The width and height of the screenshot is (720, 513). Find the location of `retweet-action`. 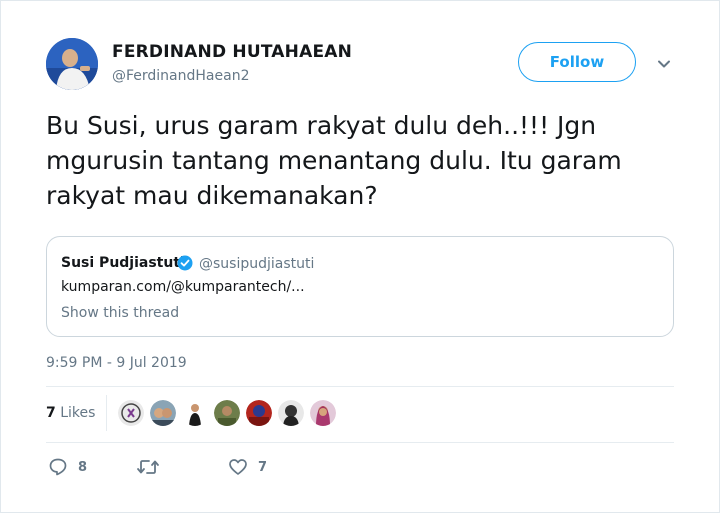

retweet-action is located at coordinates (148, 467).